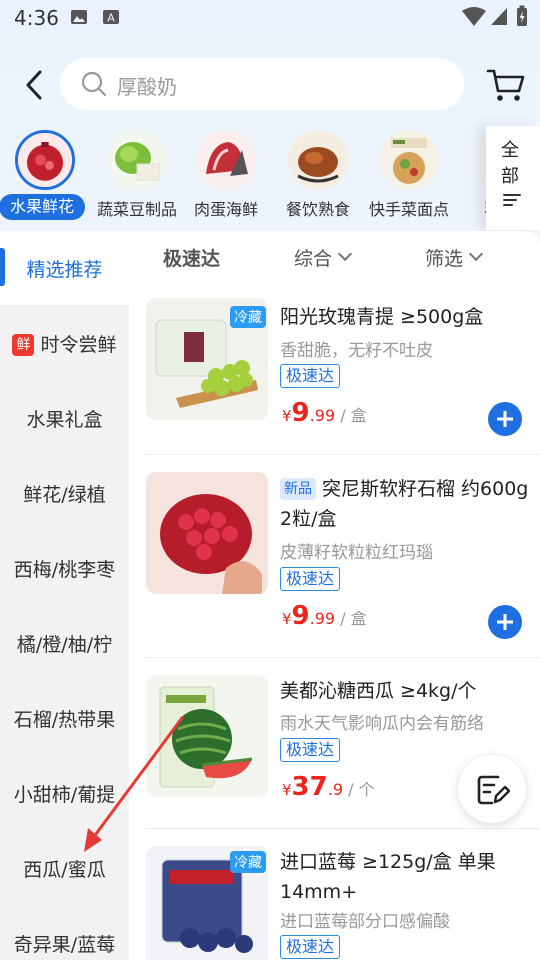 Image resolution: width=540 pixels, height=960 pixels. What do you see at coordinates (137, 160) in the screenshot?
I see `vegetable-image` at bounding box center [137, 160].